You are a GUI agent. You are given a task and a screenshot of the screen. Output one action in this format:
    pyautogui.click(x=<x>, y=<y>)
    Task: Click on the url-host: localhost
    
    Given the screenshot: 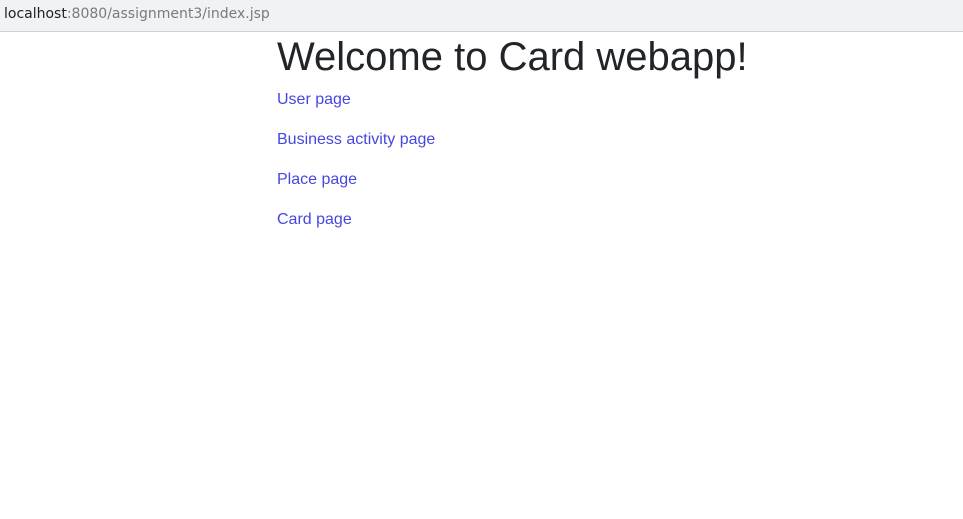 What is the action you would take?
    pyautogui.click(x=35, y=14)
    